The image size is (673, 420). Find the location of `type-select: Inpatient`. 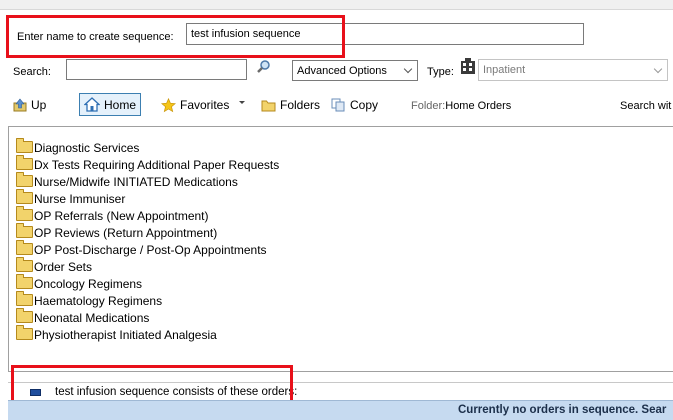

type-select: Inpatient is located at coordinates (573, 70).